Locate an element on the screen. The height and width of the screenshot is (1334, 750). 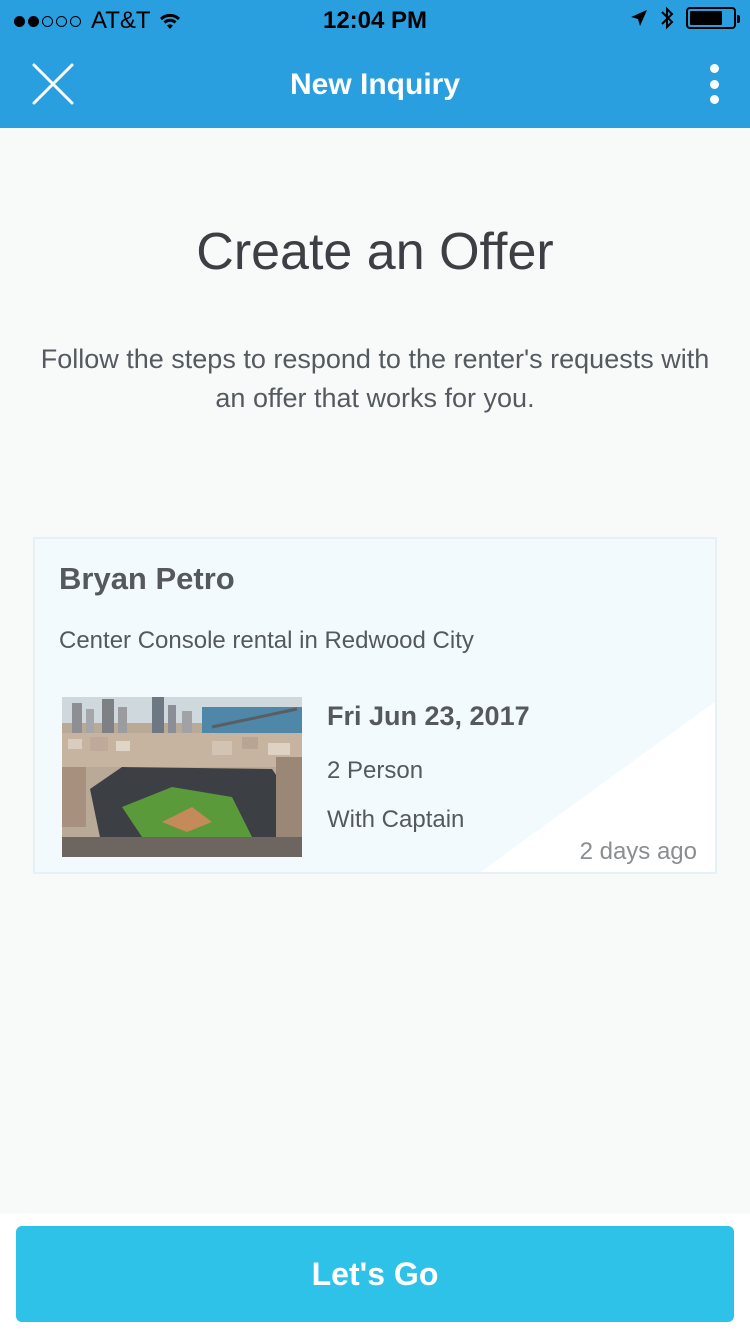
page-title: New Inquiry is located at coordinates (375, 84).